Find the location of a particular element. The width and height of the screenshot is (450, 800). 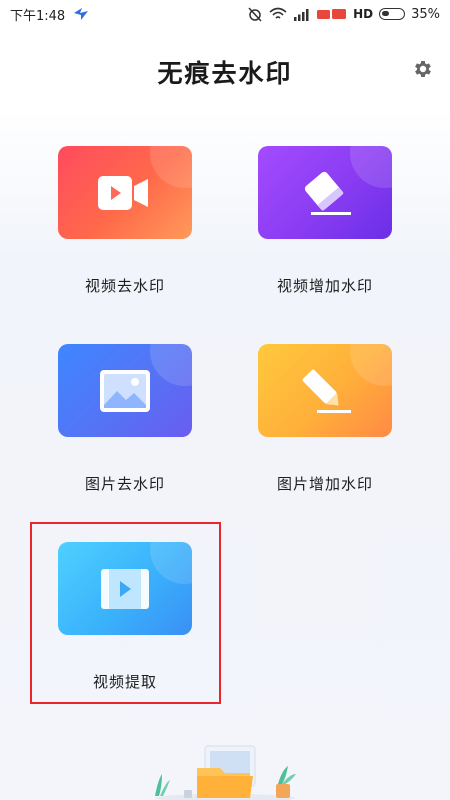

status-bar: 下午1:48 HD 35% is located at coordinates (225, 14).